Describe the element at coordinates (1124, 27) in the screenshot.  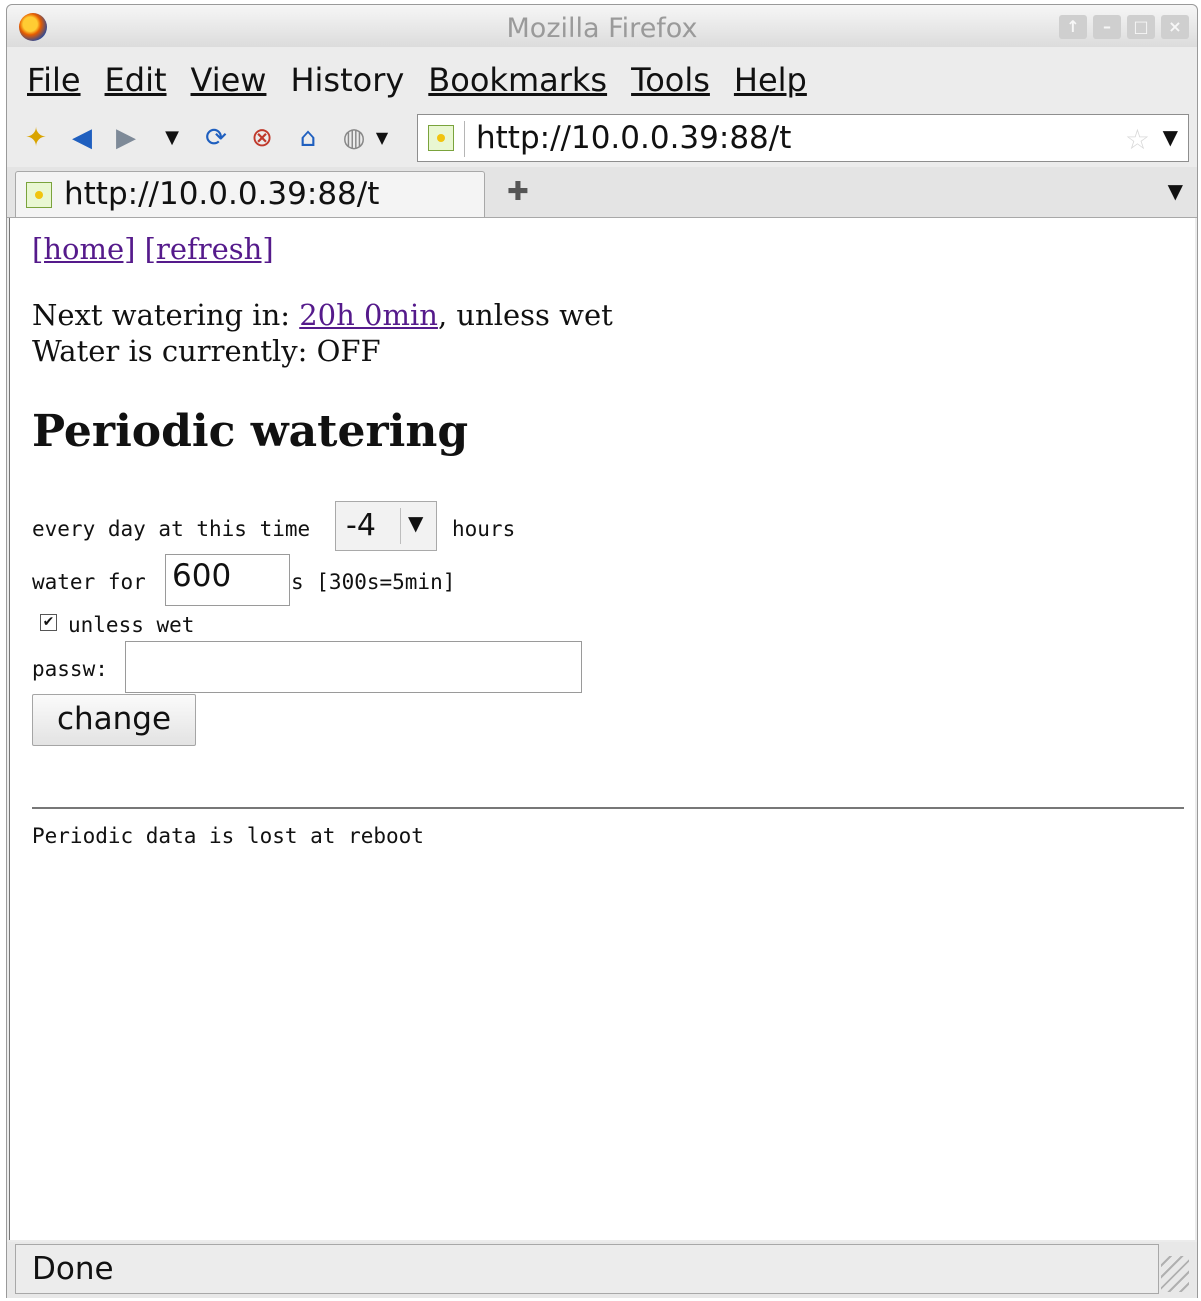
I see `window-controls: ↑ – □ ×` at that location.